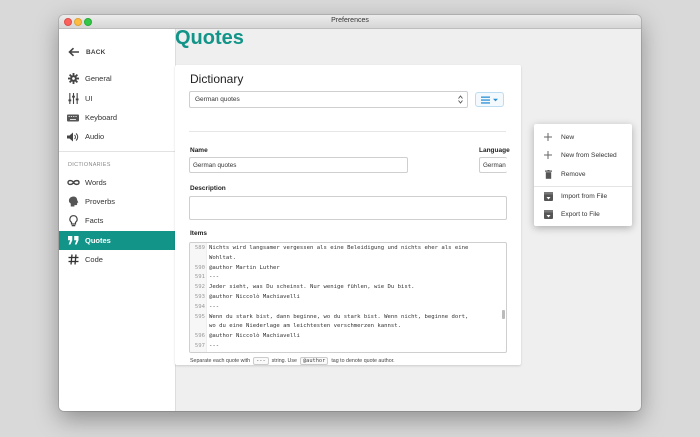 The height and width of the screenshot is (437, 700). Describe the element at coordinates (73, 260) in the screenshot. I see `hash-icon` at that location.